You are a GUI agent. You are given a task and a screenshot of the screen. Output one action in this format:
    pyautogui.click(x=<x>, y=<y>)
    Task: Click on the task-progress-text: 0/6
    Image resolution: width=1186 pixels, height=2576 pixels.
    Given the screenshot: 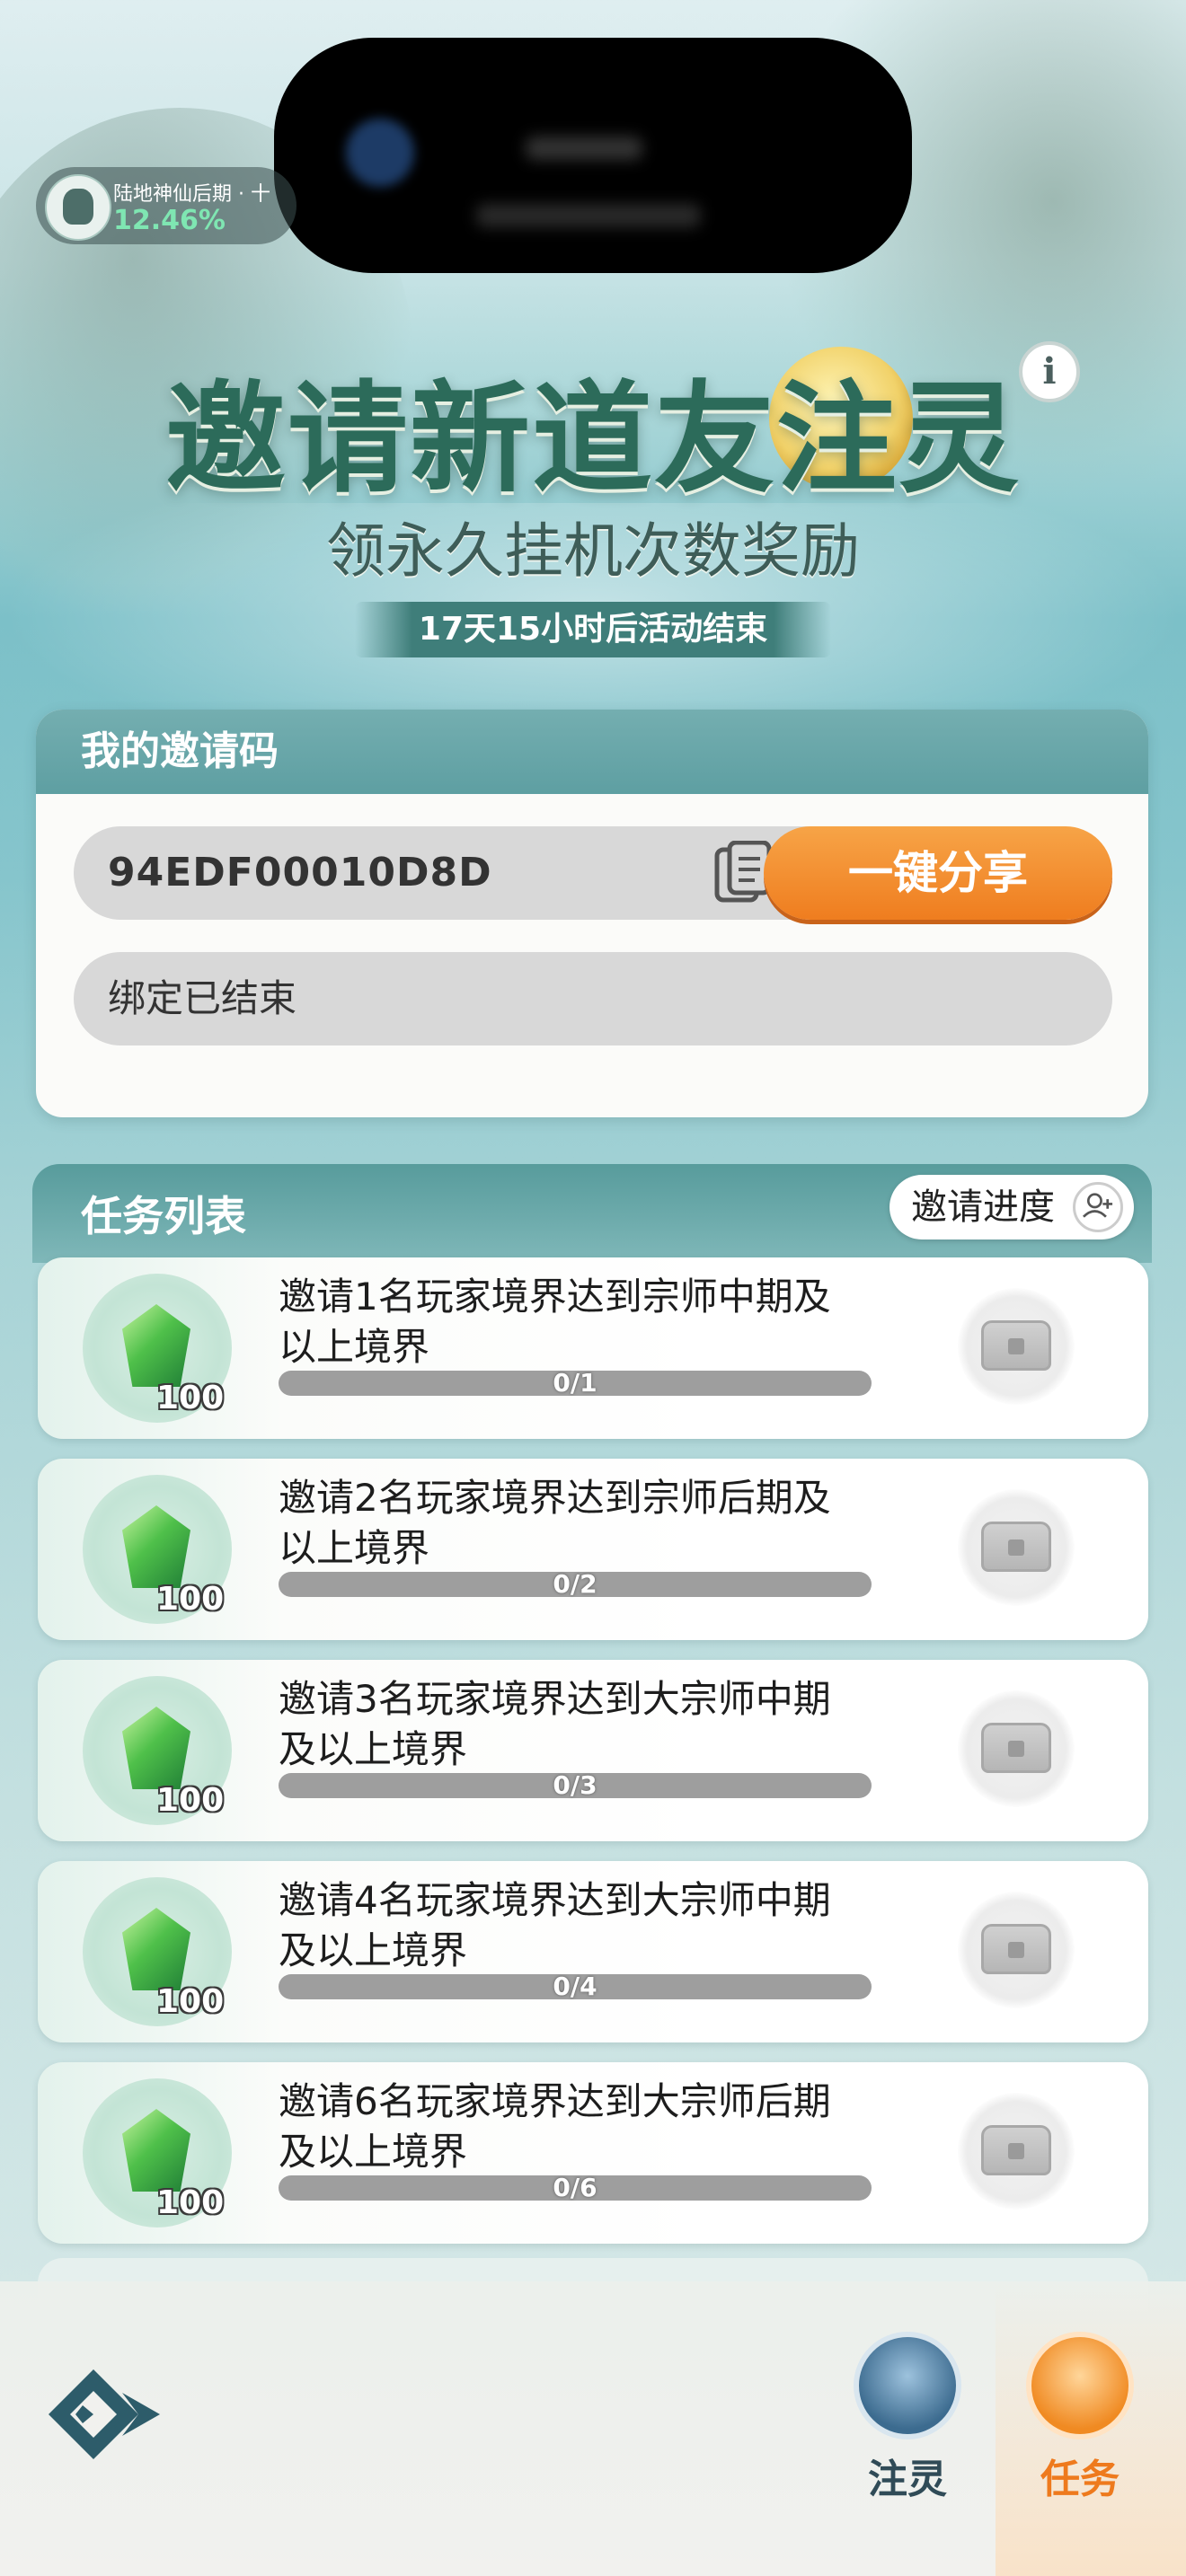 What is the action you would take?
    pyautogui.click(x=575, y=2187)
    